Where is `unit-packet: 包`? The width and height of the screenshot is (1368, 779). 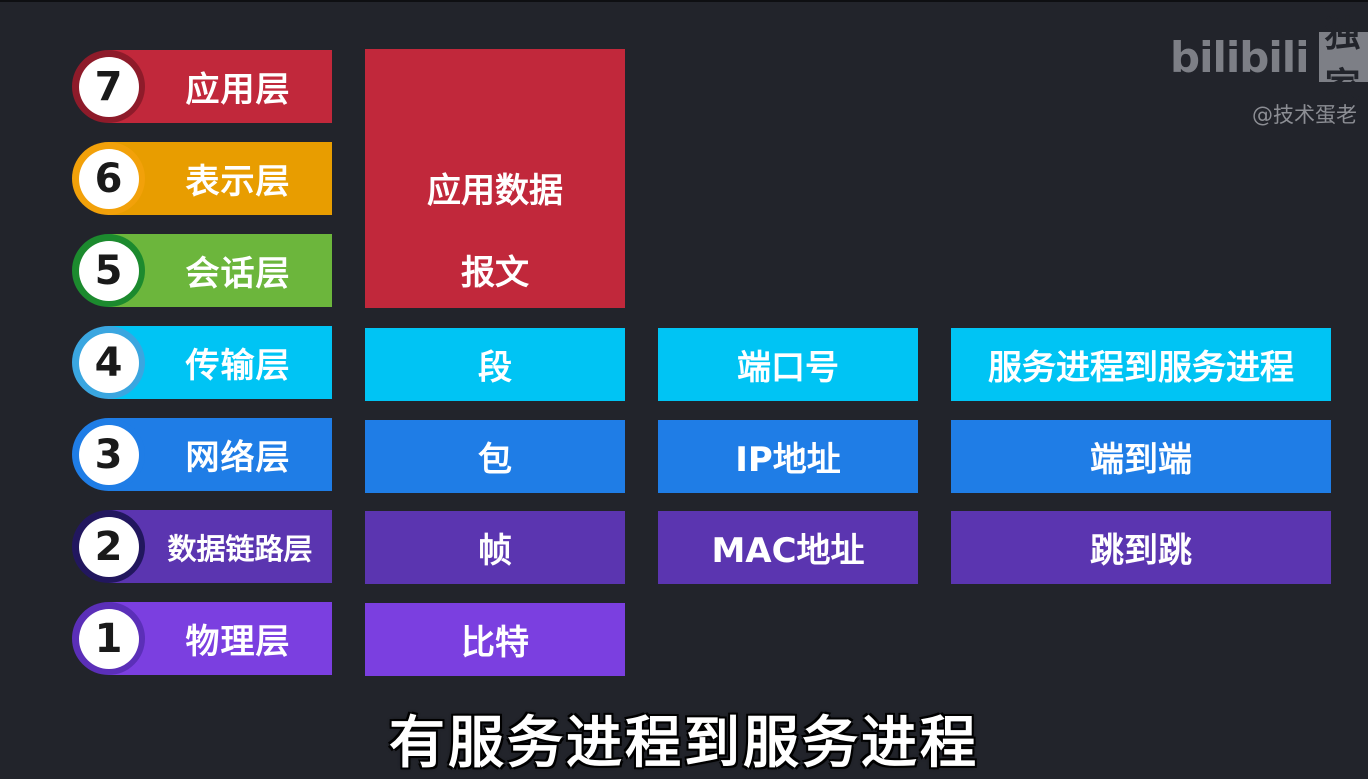 unit-packet: 包 is located at coordinates (495, 456).